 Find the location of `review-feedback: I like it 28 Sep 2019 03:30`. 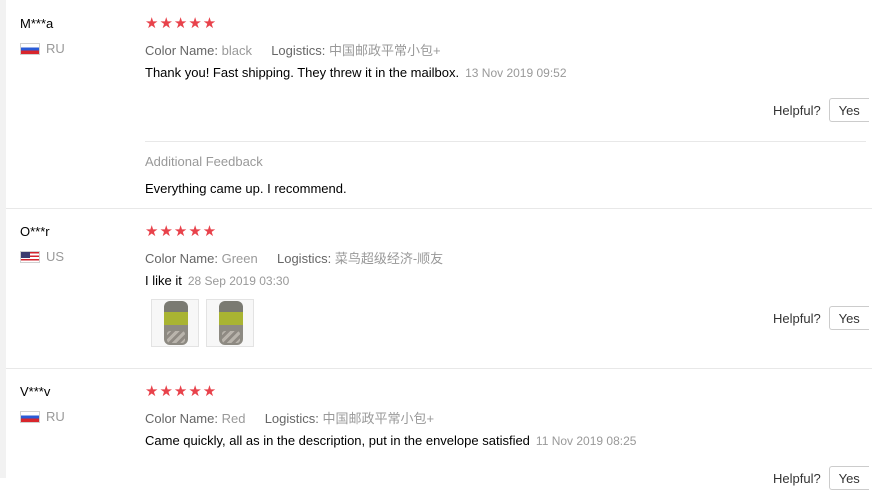

review-feedback: I like it 28 Sep 2019 03:30 is located at coordinates (217, 280).